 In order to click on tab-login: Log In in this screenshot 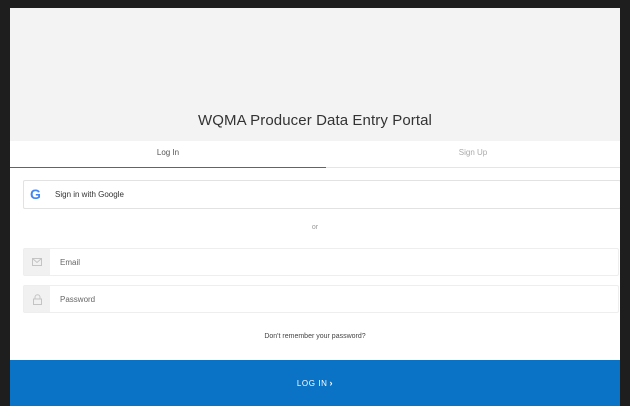, I will do `click(168, 154)`.